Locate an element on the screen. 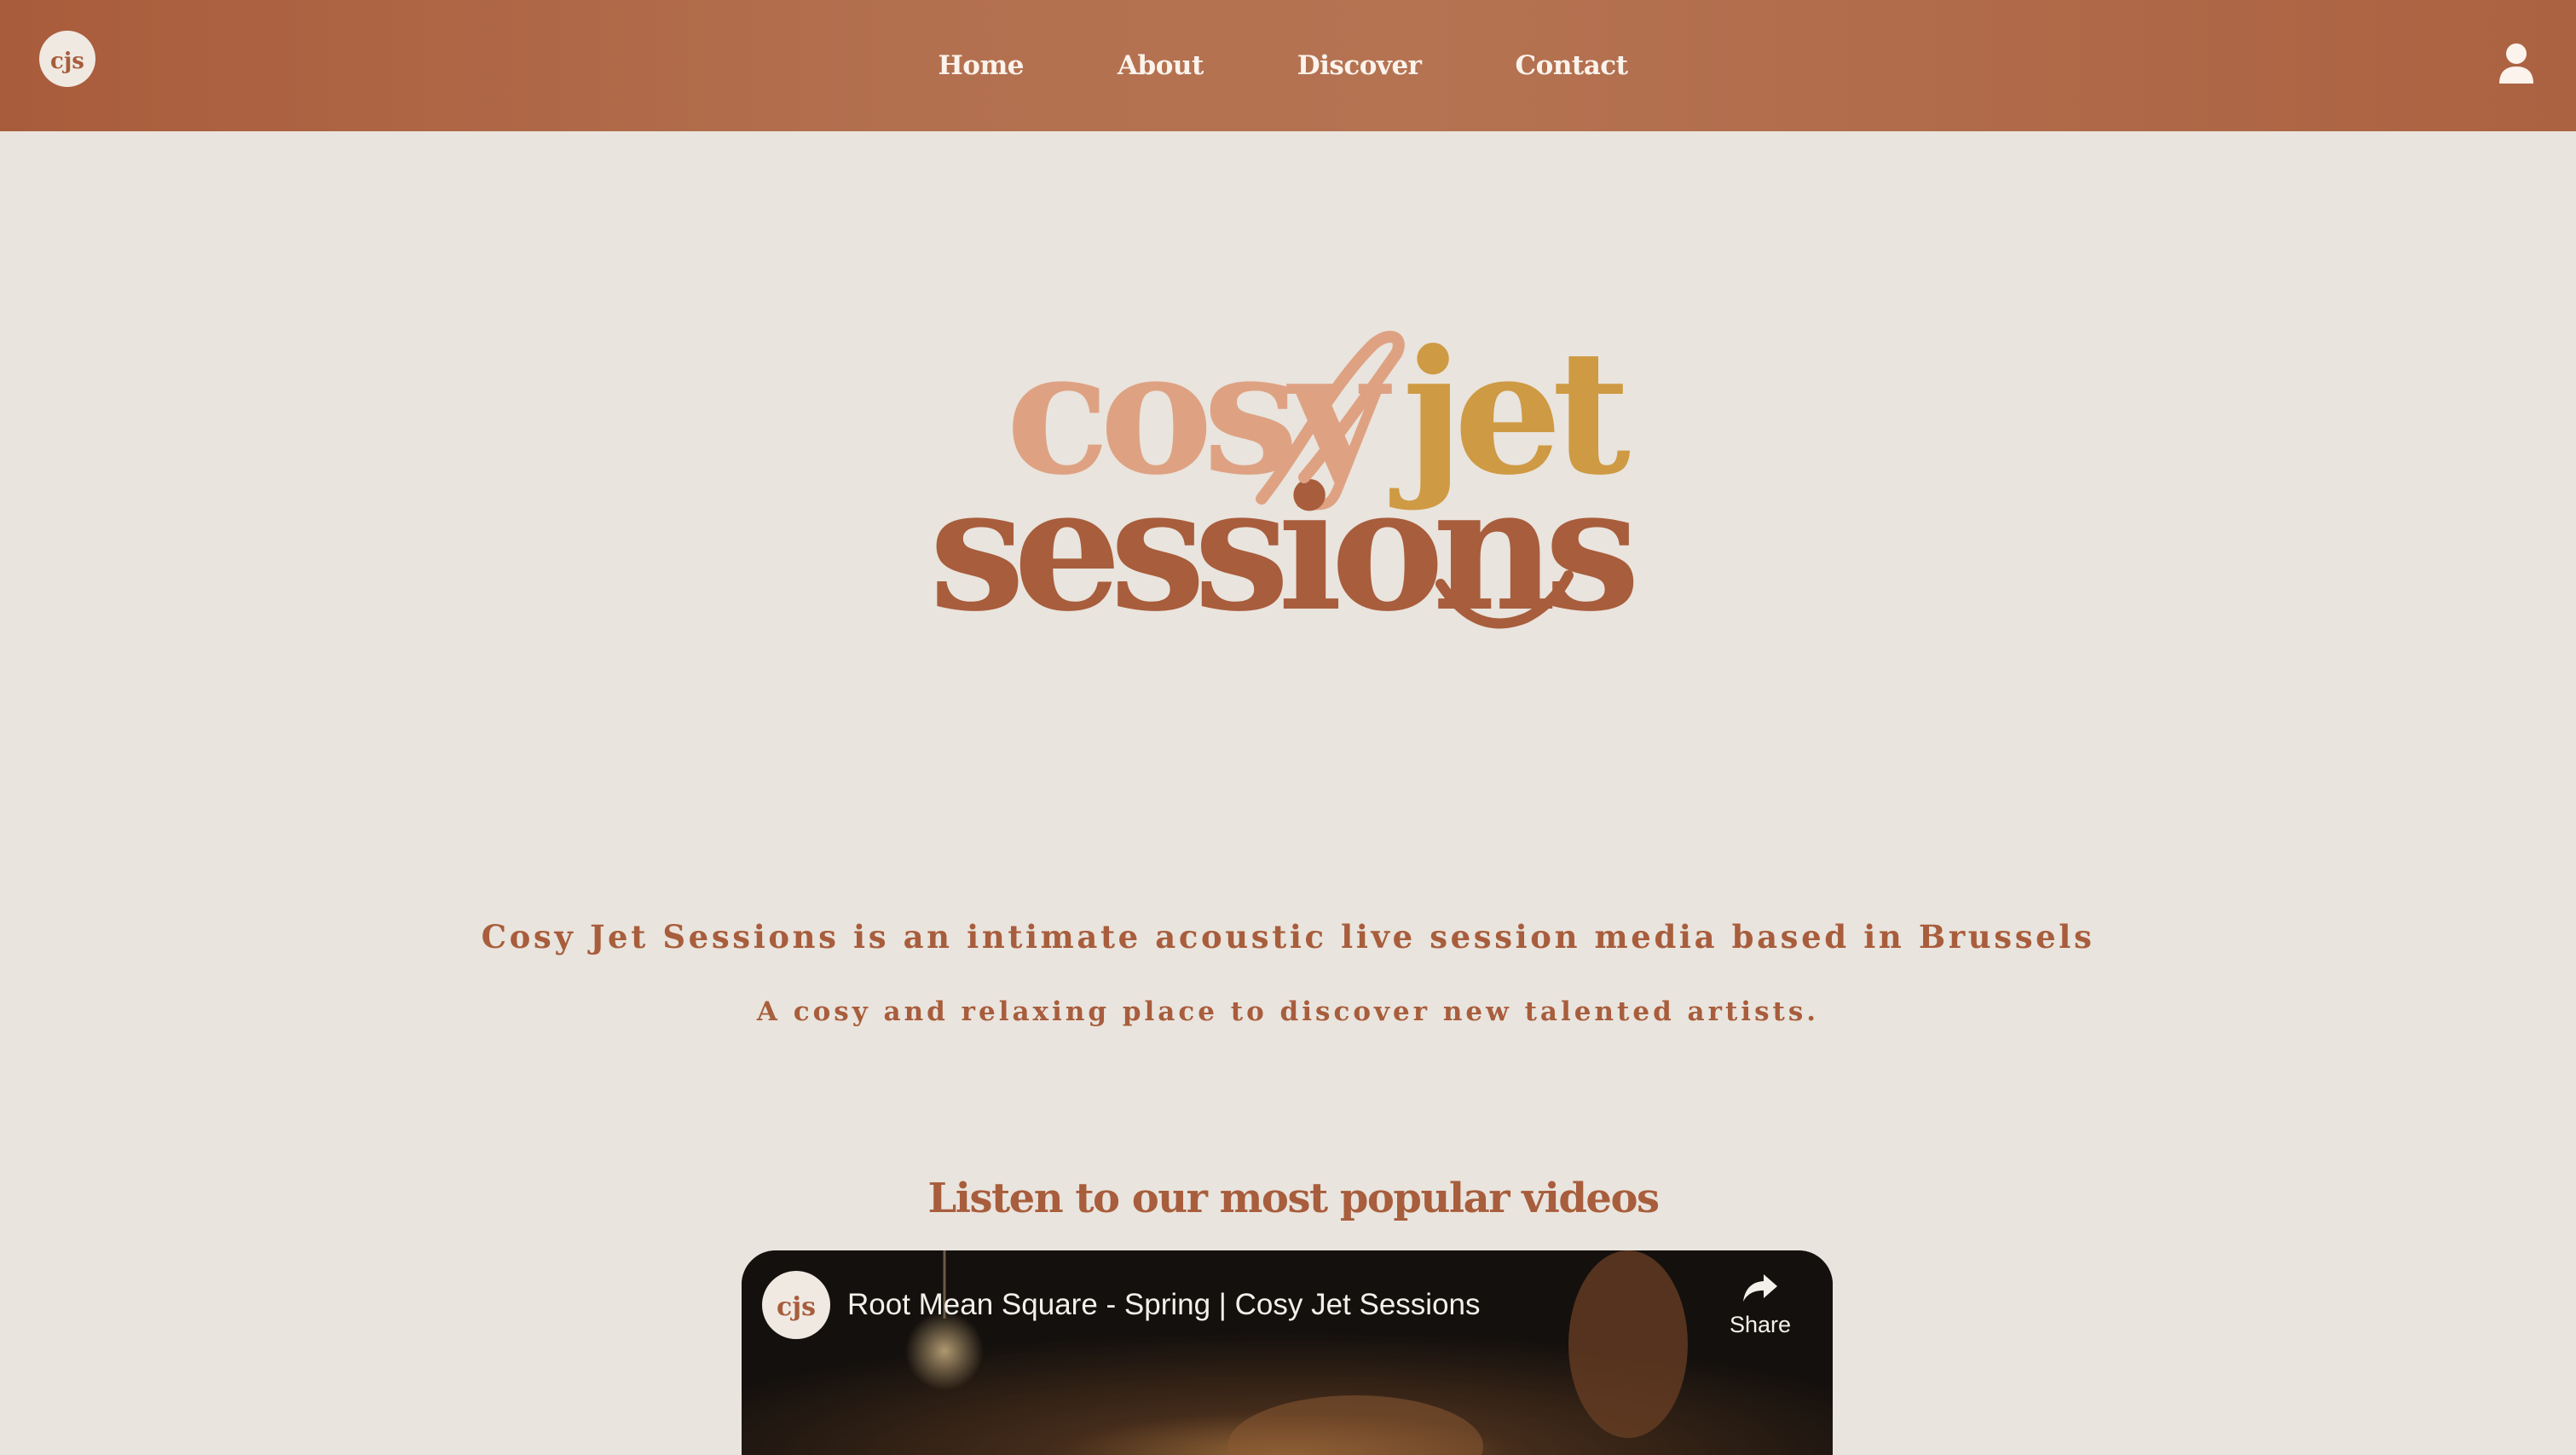 The height and width of the screenshot is (1455, 2576). nav-discover-link: Discover is located at coordinates (1359, 65).